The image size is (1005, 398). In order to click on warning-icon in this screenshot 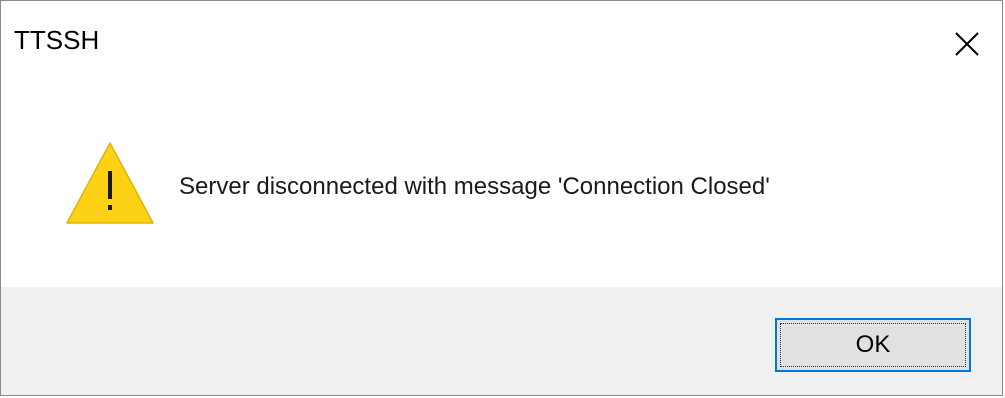, I will do `click(110, 183)`.